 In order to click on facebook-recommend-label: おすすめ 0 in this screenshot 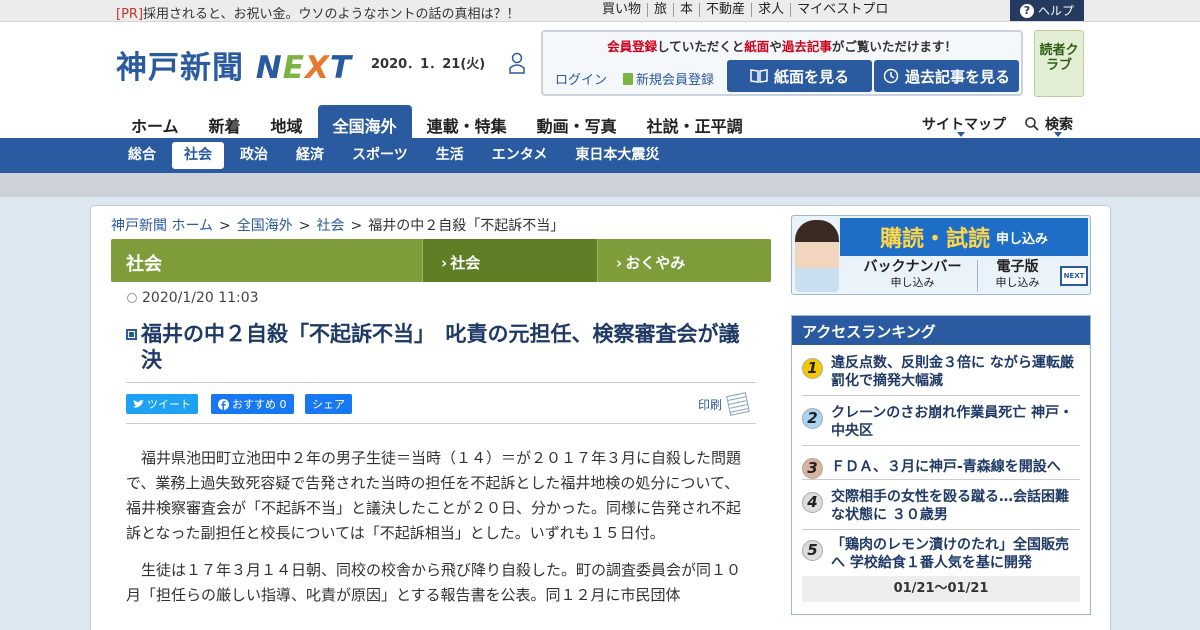, I will do `click(259, 404)`.